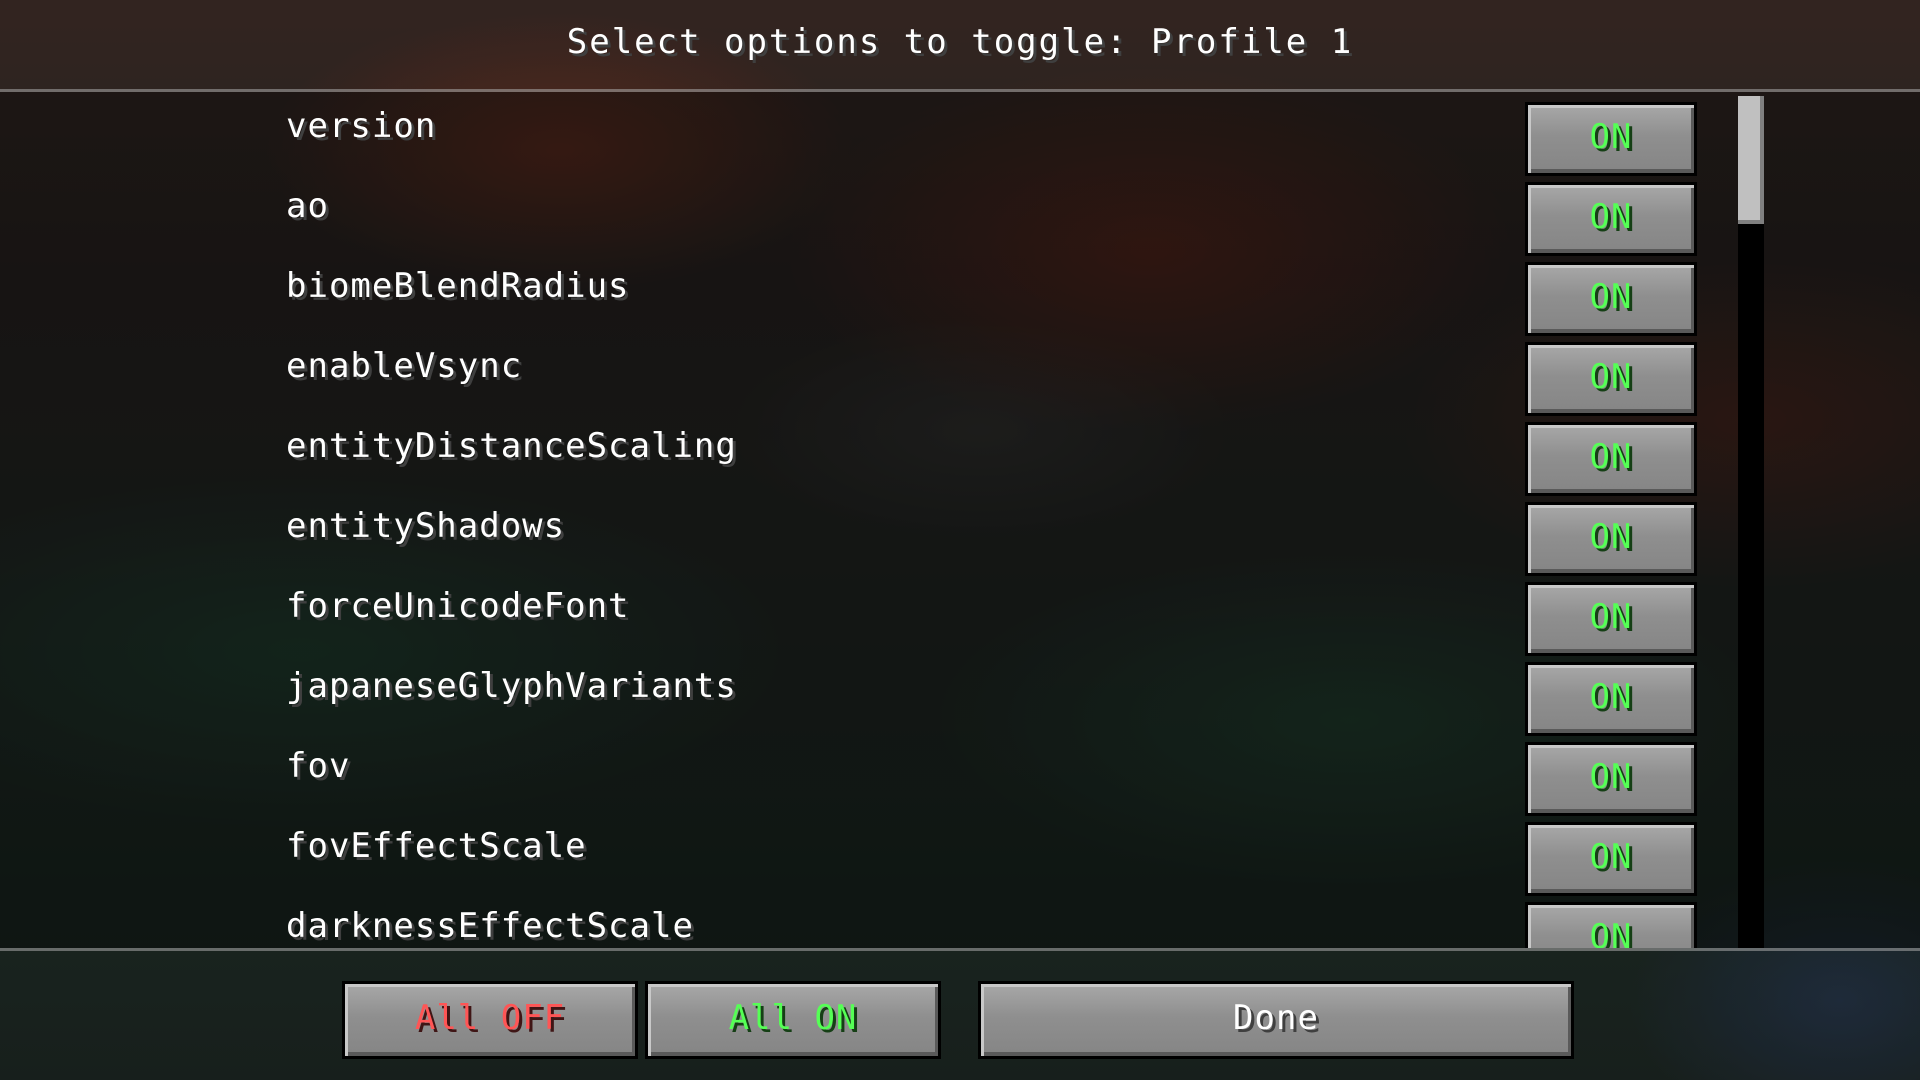  I want to click on option-label: fovEffectScale, so click(436, 846).